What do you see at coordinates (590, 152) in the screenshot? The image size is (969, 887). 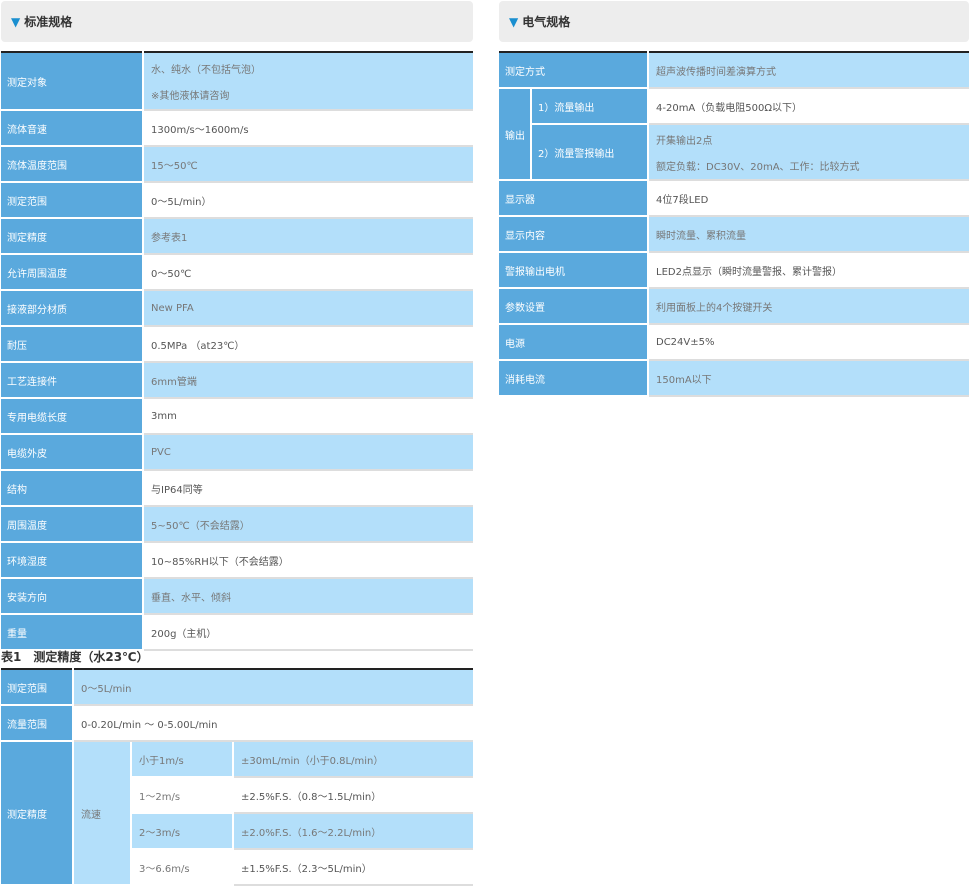 I see `row-label: 2）流量警报输出` at bounding box center [590, 152].